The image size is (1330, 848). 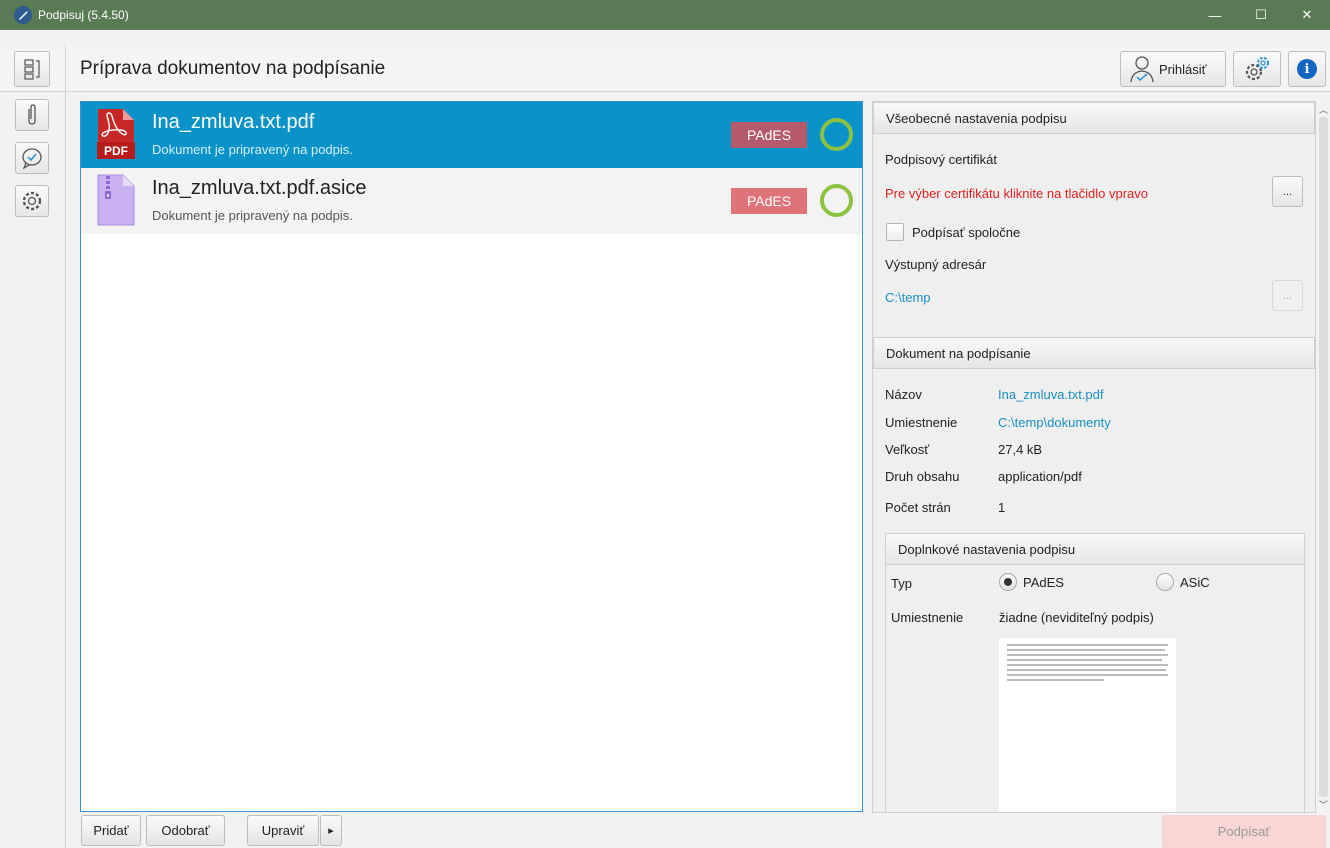 What do you see at coordinates (1054, 422) in the screenshot?
I see `doc-location-value: C:\temp\dokumenty` at bounding box center [1054, 422].